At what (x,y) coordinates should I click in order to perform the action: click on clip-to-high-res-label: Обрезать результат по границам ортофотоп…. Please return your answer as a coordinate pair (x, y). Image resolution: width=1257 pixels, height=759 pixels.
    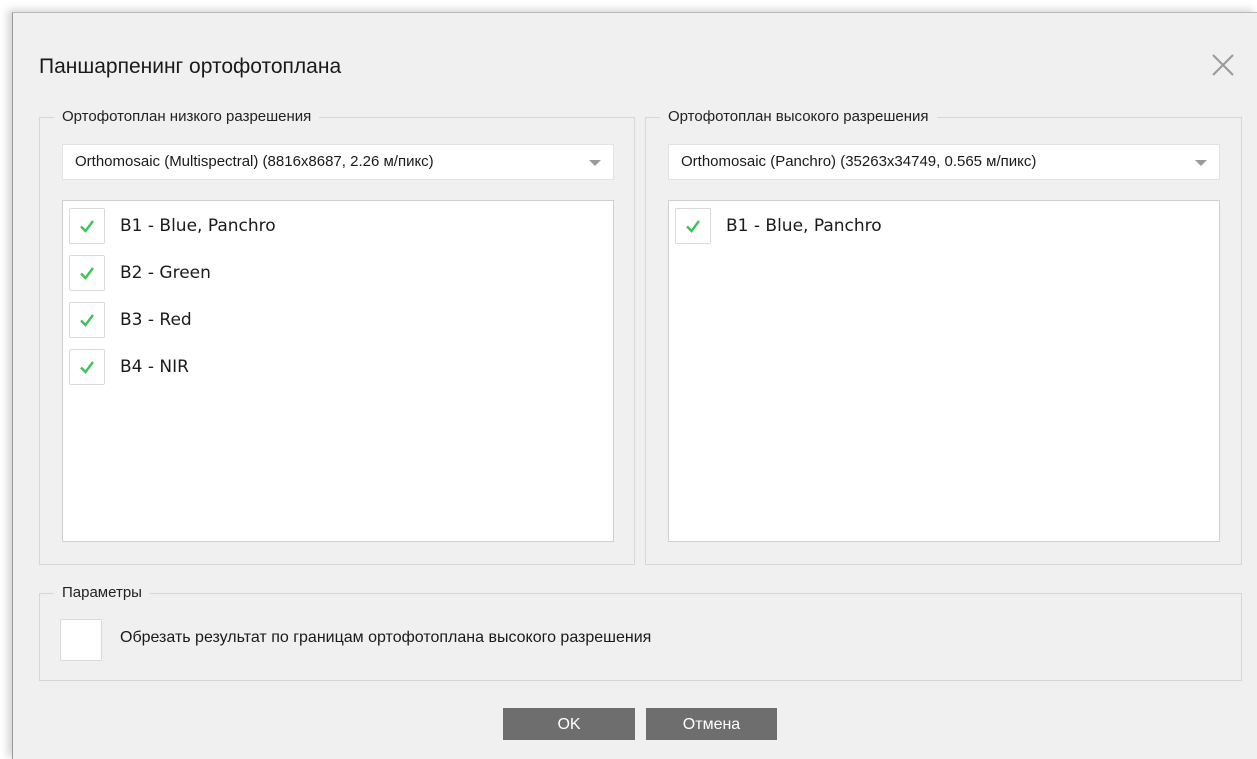
    Looking at the image, I should click on (386, 637).